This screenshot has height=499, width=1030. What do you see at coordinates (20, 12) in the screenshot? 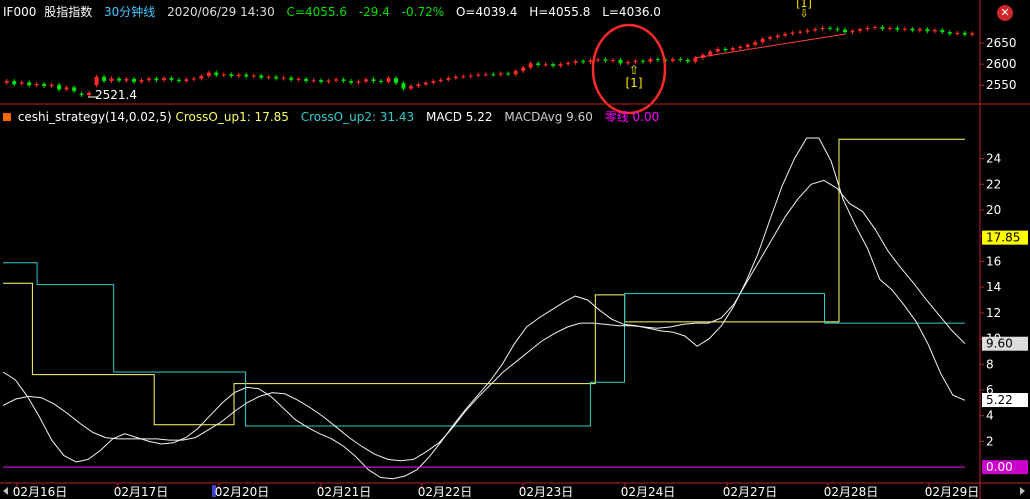
I see `symbol-code: IF000` at bounding box center [20, 12].